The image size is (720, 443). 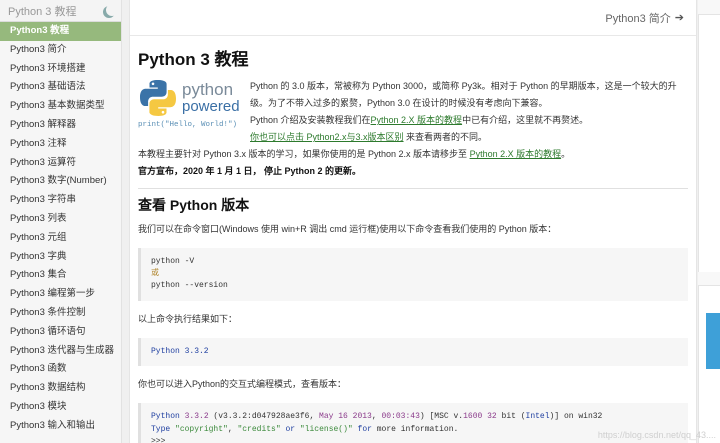 What do you see at coordinates (413, 18) in the screenshot?
I see `top-nav: Python3 简介 ➔` at bounding box center [413, 18].